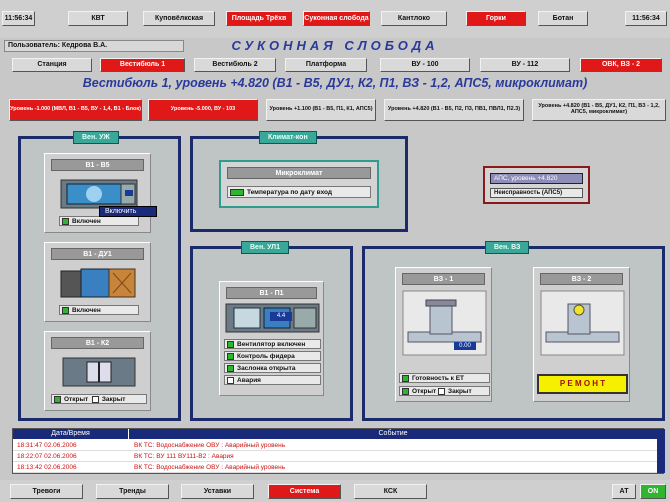 Image resolution: width=670 pixels, height=502 pixels. What do you see at coordinates (288, 137) in the screenshot?
I see `panel-climate-title: Климат-кон` at bounding box center [288, 137].